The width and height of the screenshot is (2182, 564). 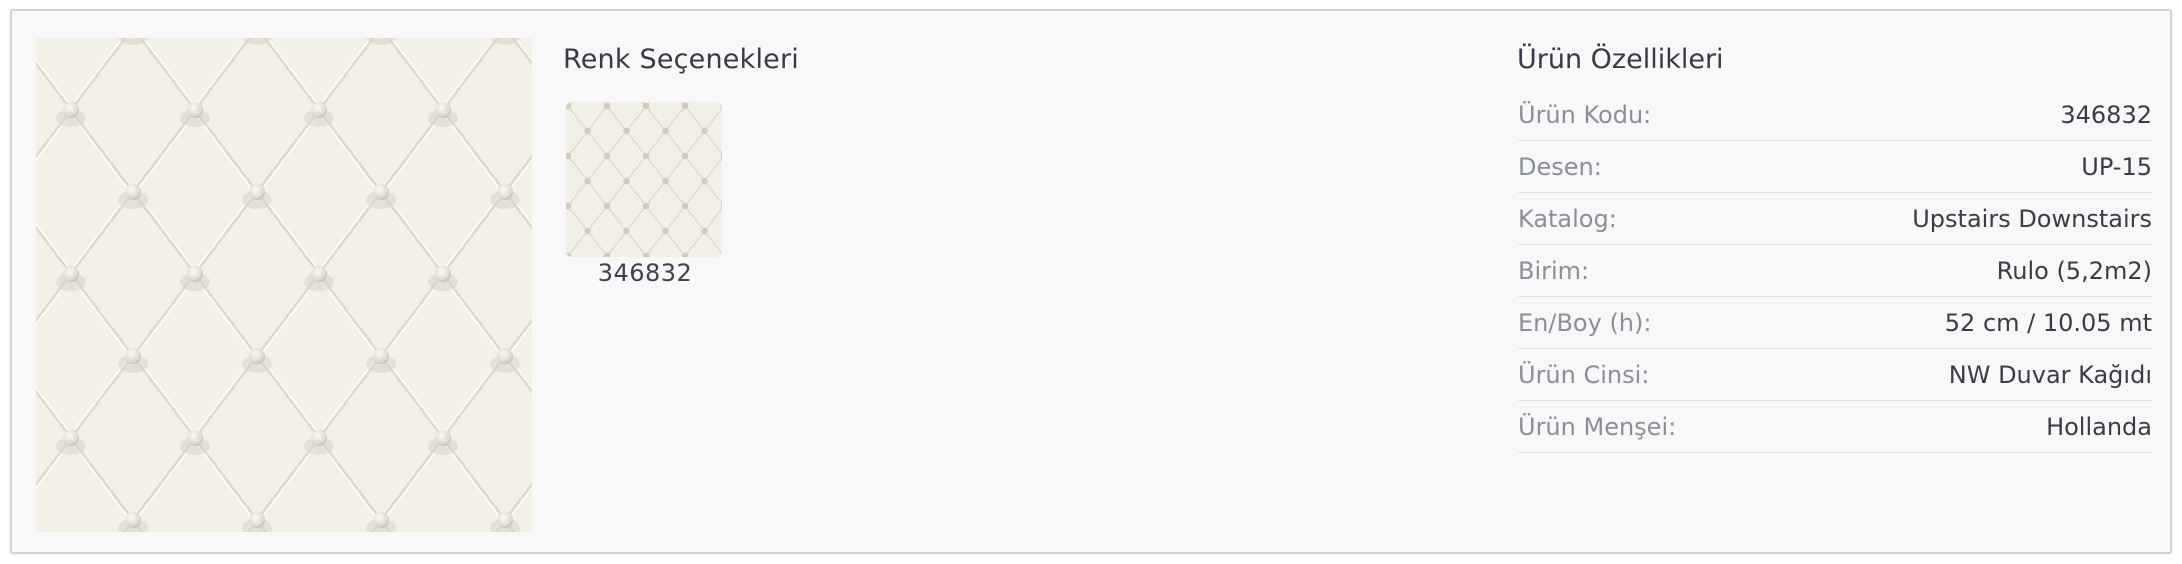 I want to click on spec-label: Desen:, so click(x=1560, y=166).